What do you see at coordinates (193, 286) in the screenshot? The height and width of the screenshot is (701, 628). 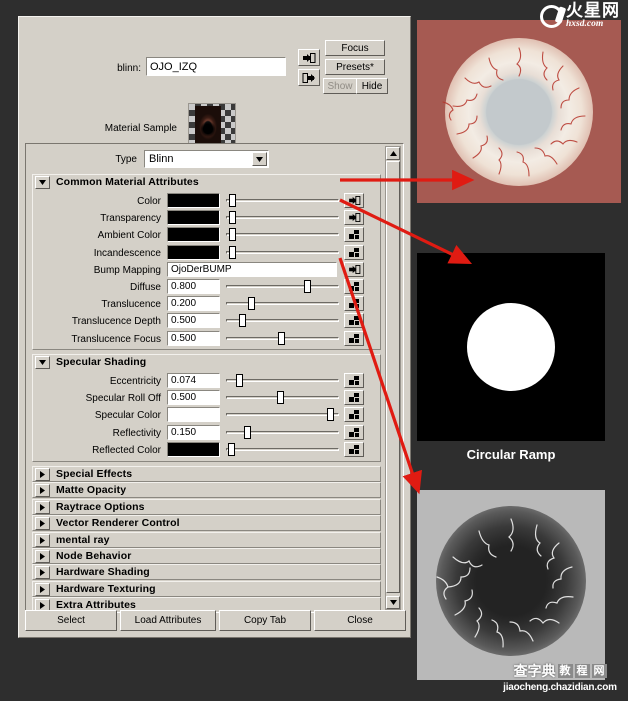 I see `value-input: 0.800` at bounding box center [193, 286].